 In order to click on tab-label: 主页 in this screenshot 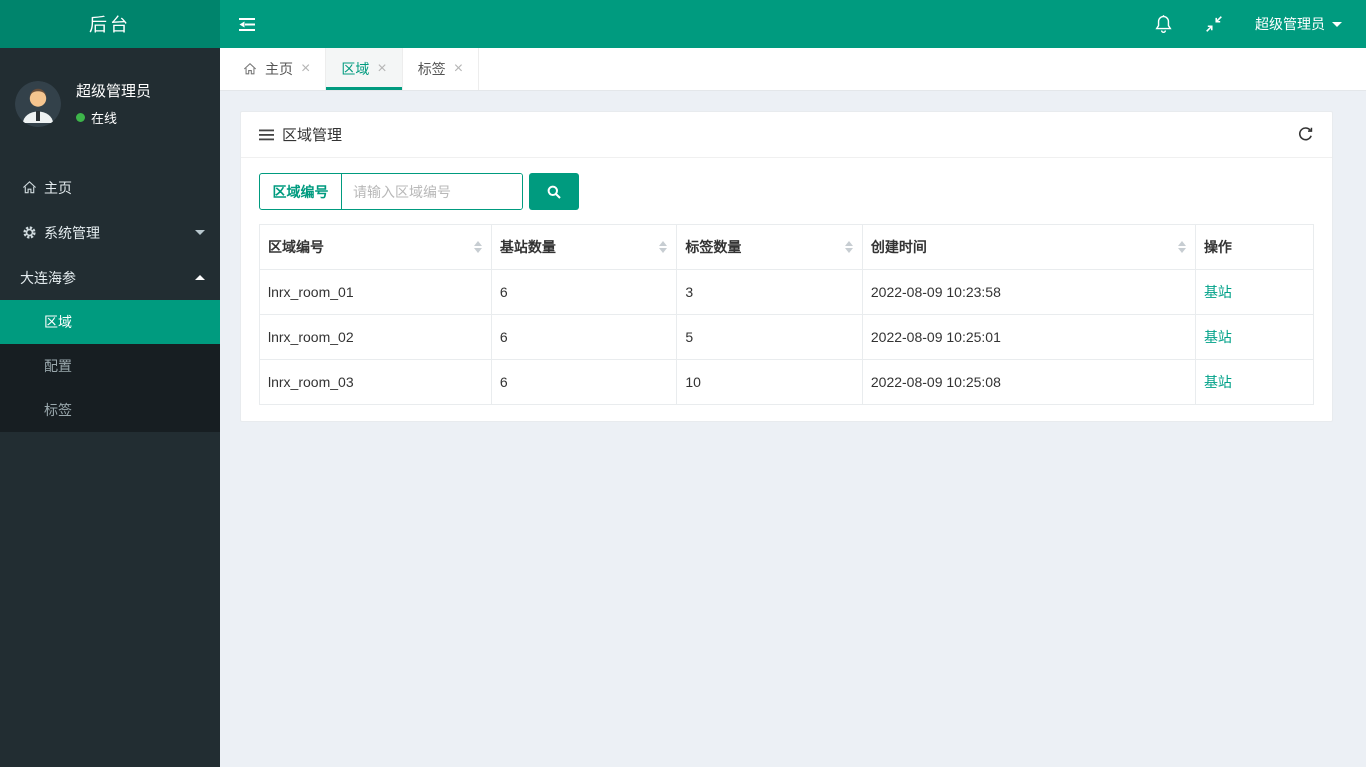, I will do `click(279, 69)`.